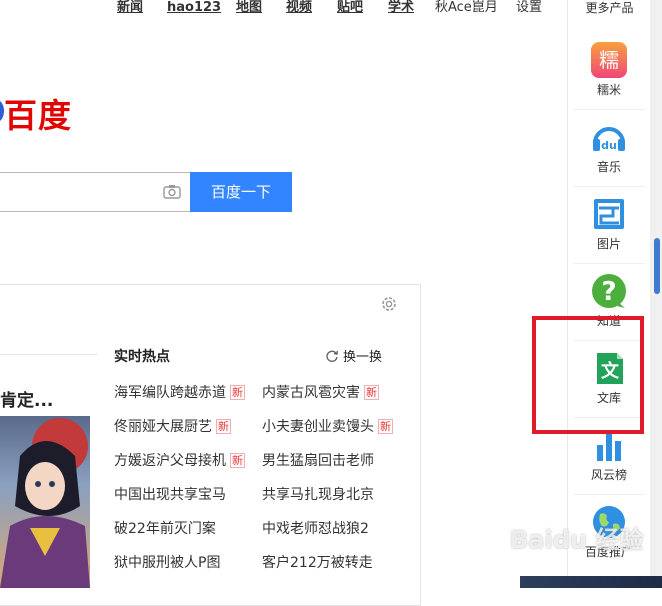 This screenshot has width=662, height=606. I want to click on hot-list-item: 共享马扎现身北京, so click(318, 495).